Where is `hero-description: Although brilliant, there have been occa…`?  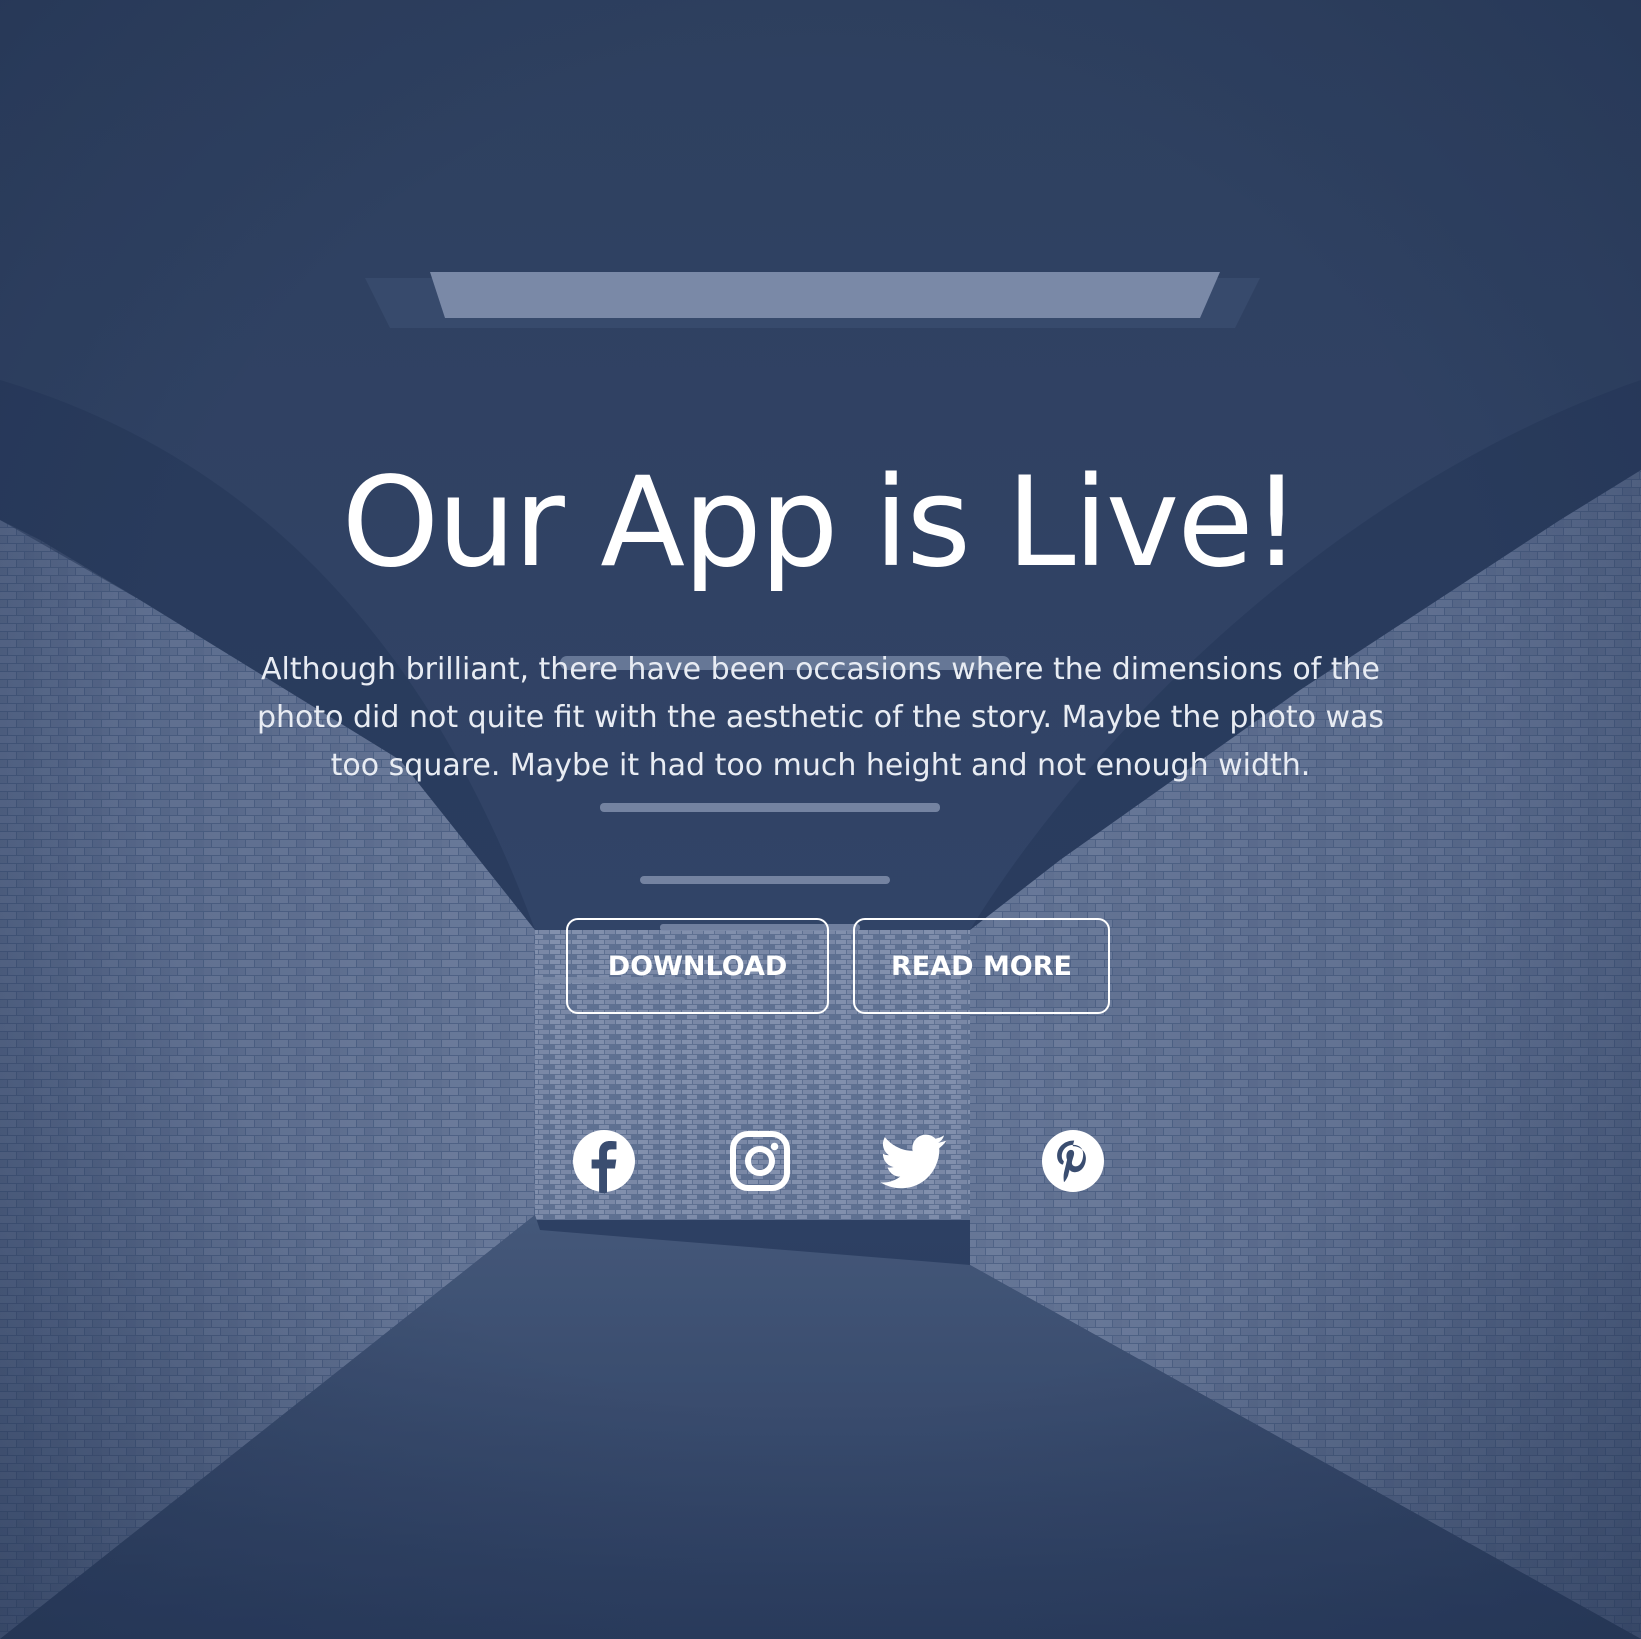 hero-description: Although brilliant, there have been occa… is located at coordinates (820, 717).